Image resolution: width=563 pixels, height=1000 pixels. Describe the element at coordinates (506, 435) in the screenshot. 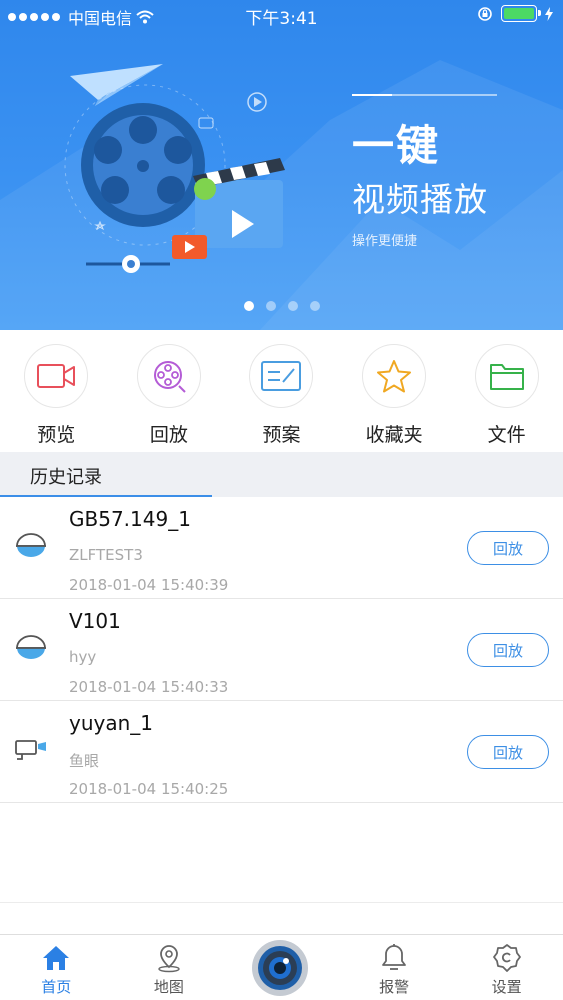

I see `menu-label-files: 文件` at that location.